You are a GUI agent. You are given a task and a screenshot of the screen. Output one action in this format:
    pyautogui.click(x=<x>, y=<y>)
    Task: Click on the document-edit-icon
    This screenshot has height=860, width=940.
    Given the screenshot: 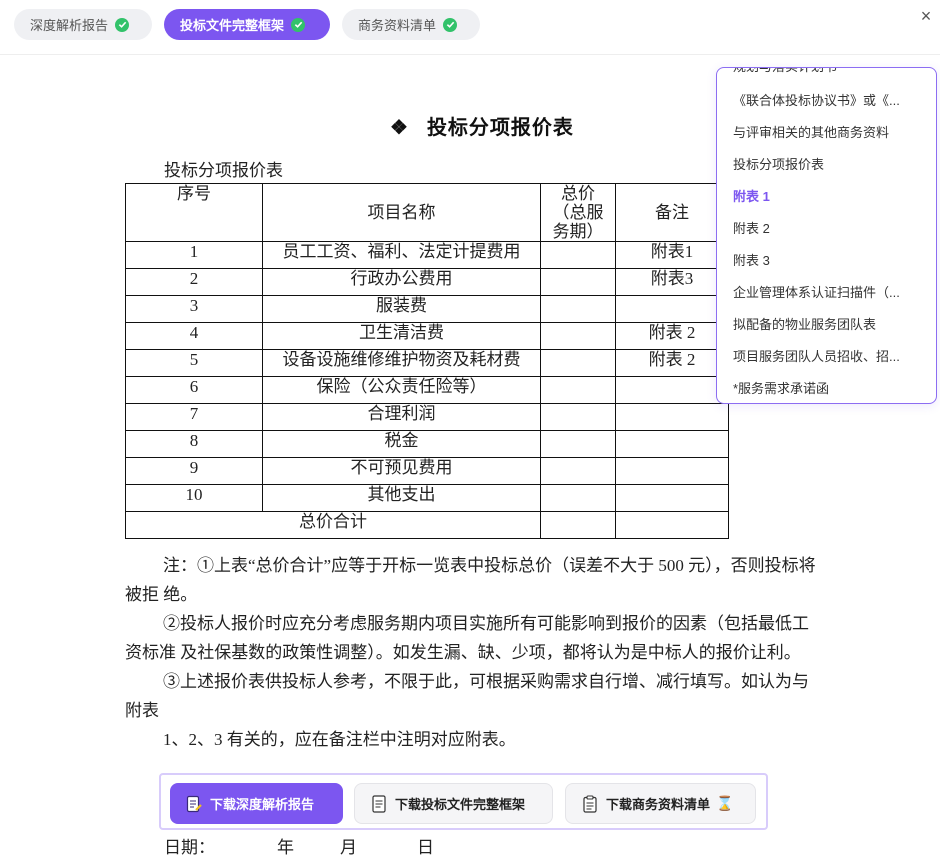 What is the action you would take?
    pyautogui.click(x=194, y=804)
    